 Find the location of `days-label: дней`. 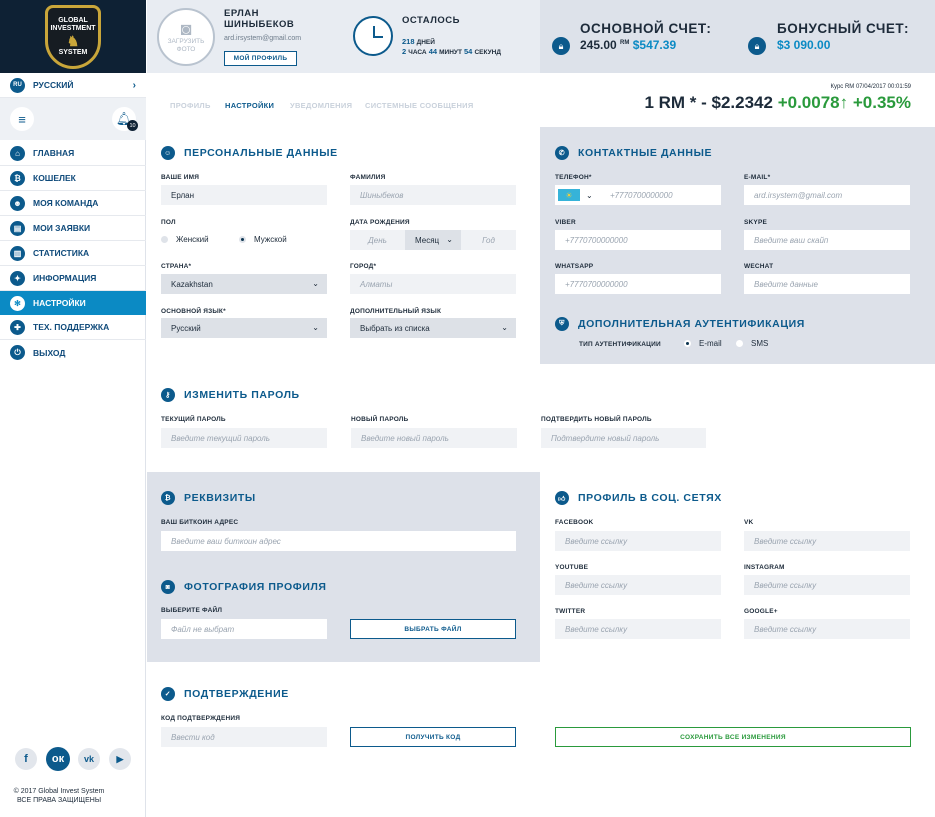

days-label: дней is located at coordinates (425, 42).